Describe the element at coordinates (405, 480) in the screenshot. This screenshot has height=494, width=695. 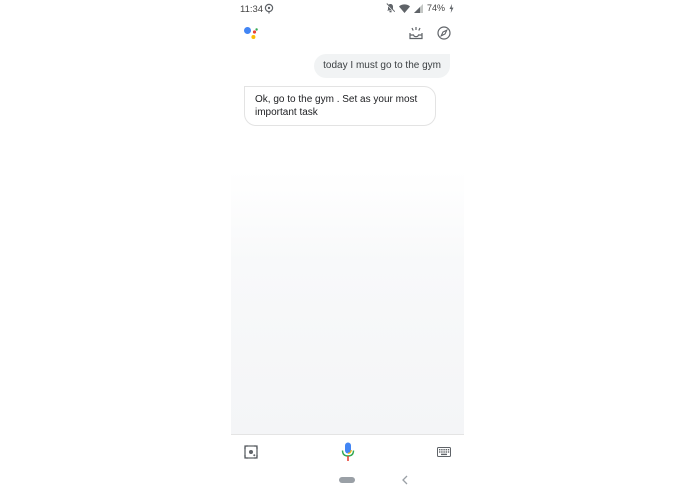
I see `back-chevron-icon` at that location.